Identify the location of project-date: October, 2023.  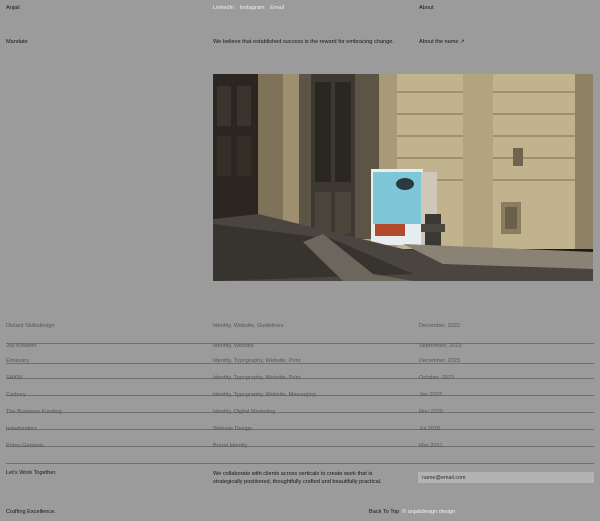
(437, 378).